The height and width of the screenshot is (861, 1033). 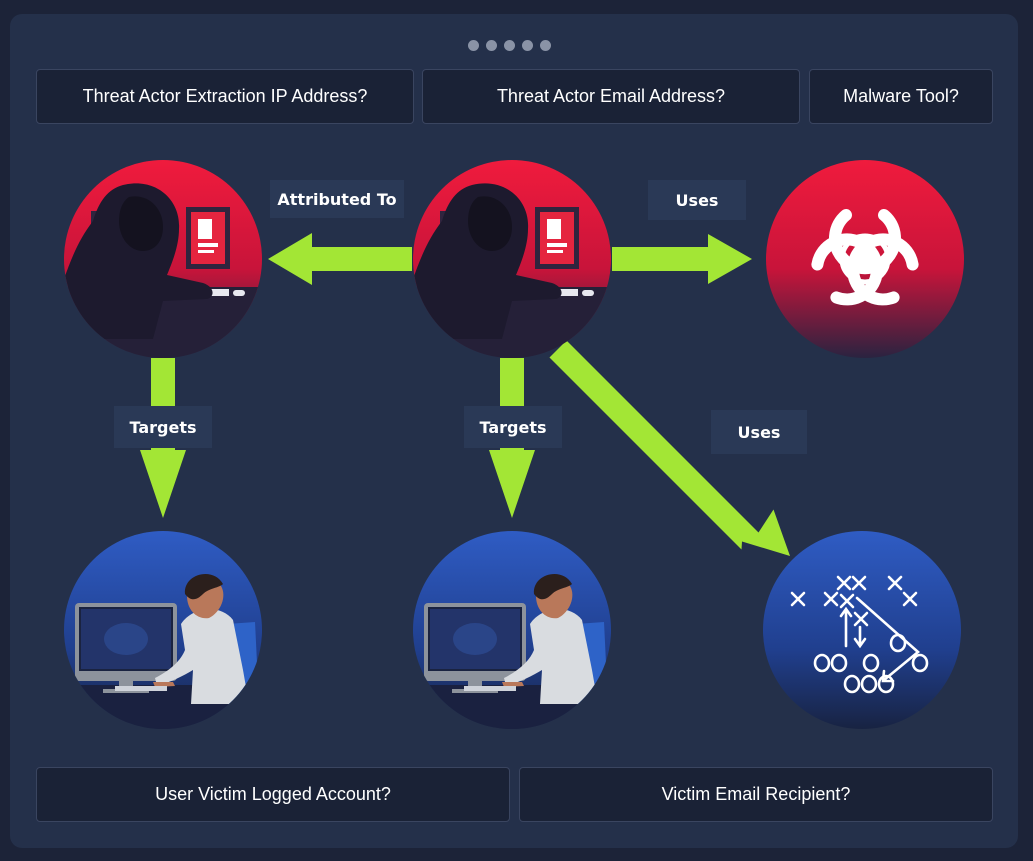 I want to click on uses-tactic-label: Uses, so click(x=759, y=432).